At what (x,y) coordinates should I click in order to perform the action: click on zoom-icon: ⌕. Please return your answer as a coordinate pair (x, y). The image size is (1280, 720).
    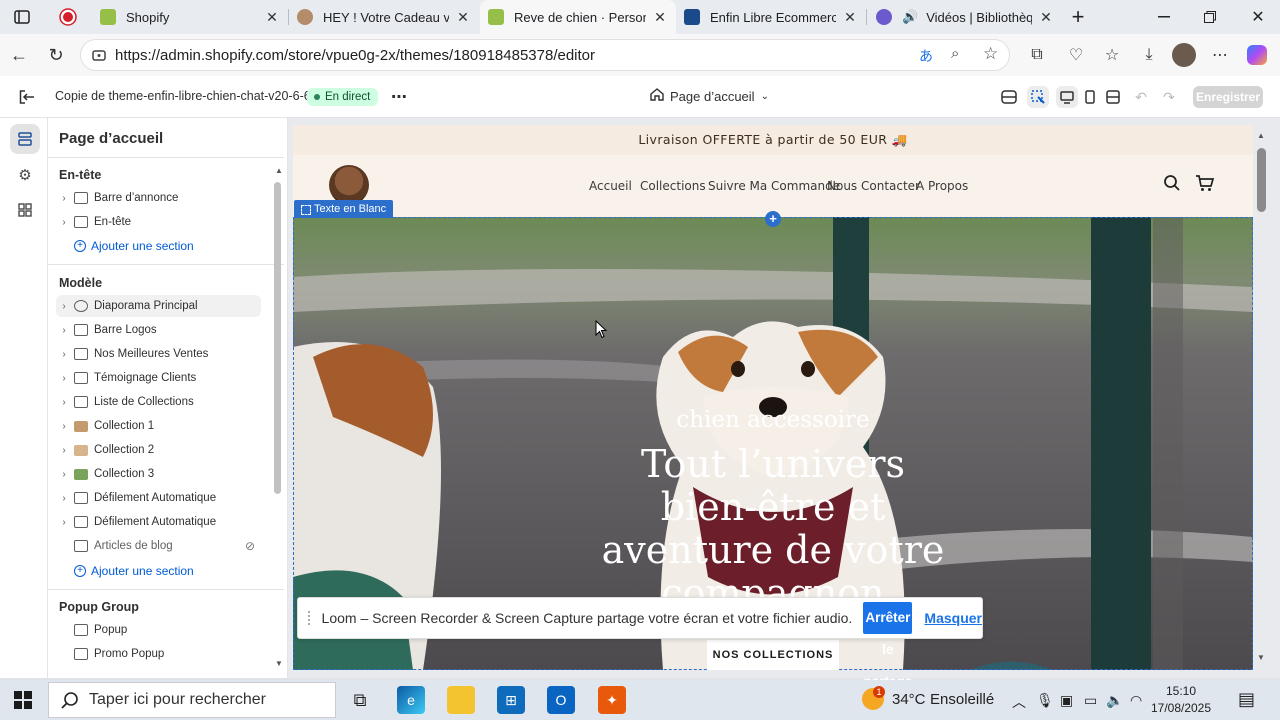
    Looking at the image, I should click on (955, 53).